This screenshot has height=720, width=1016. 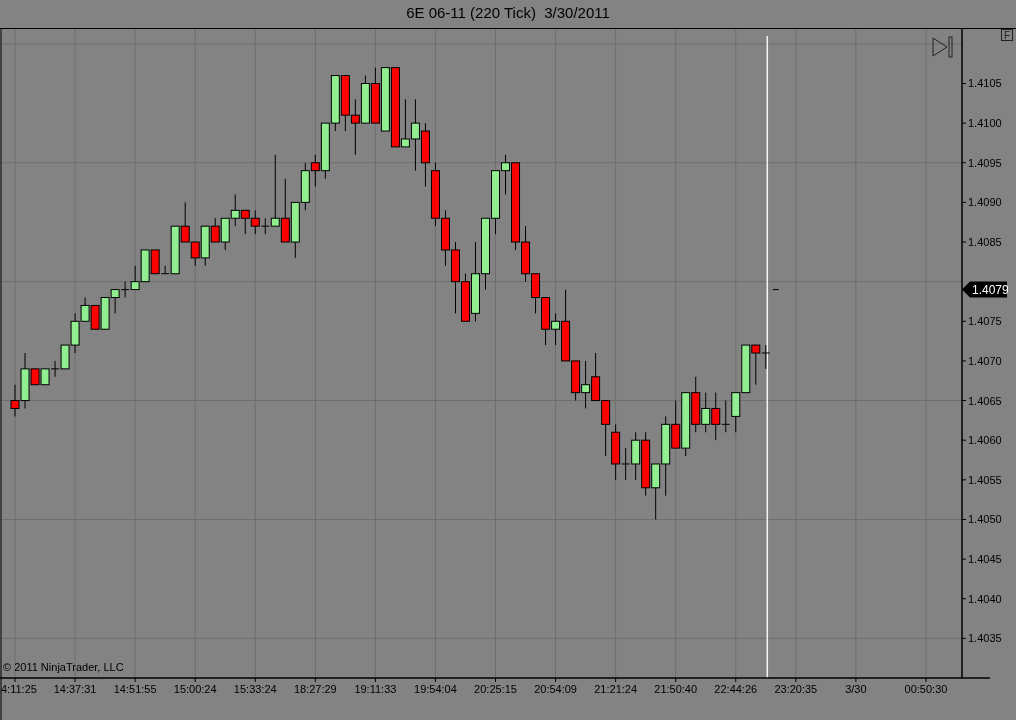 I want to click on time-axis-label: 19:54:04, so click(x=435, y=689).